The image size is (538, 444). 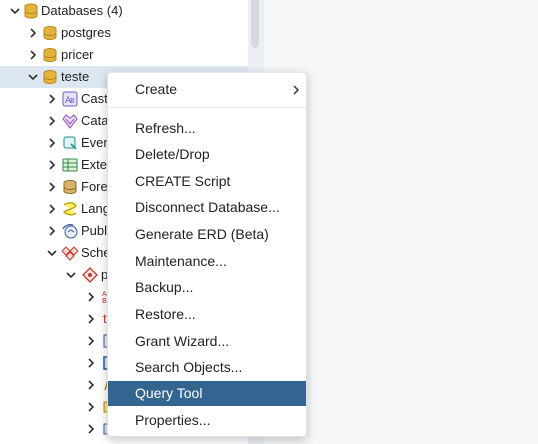 I want to click on menu-item-label: Query Tool, so click(x=169, y=393).